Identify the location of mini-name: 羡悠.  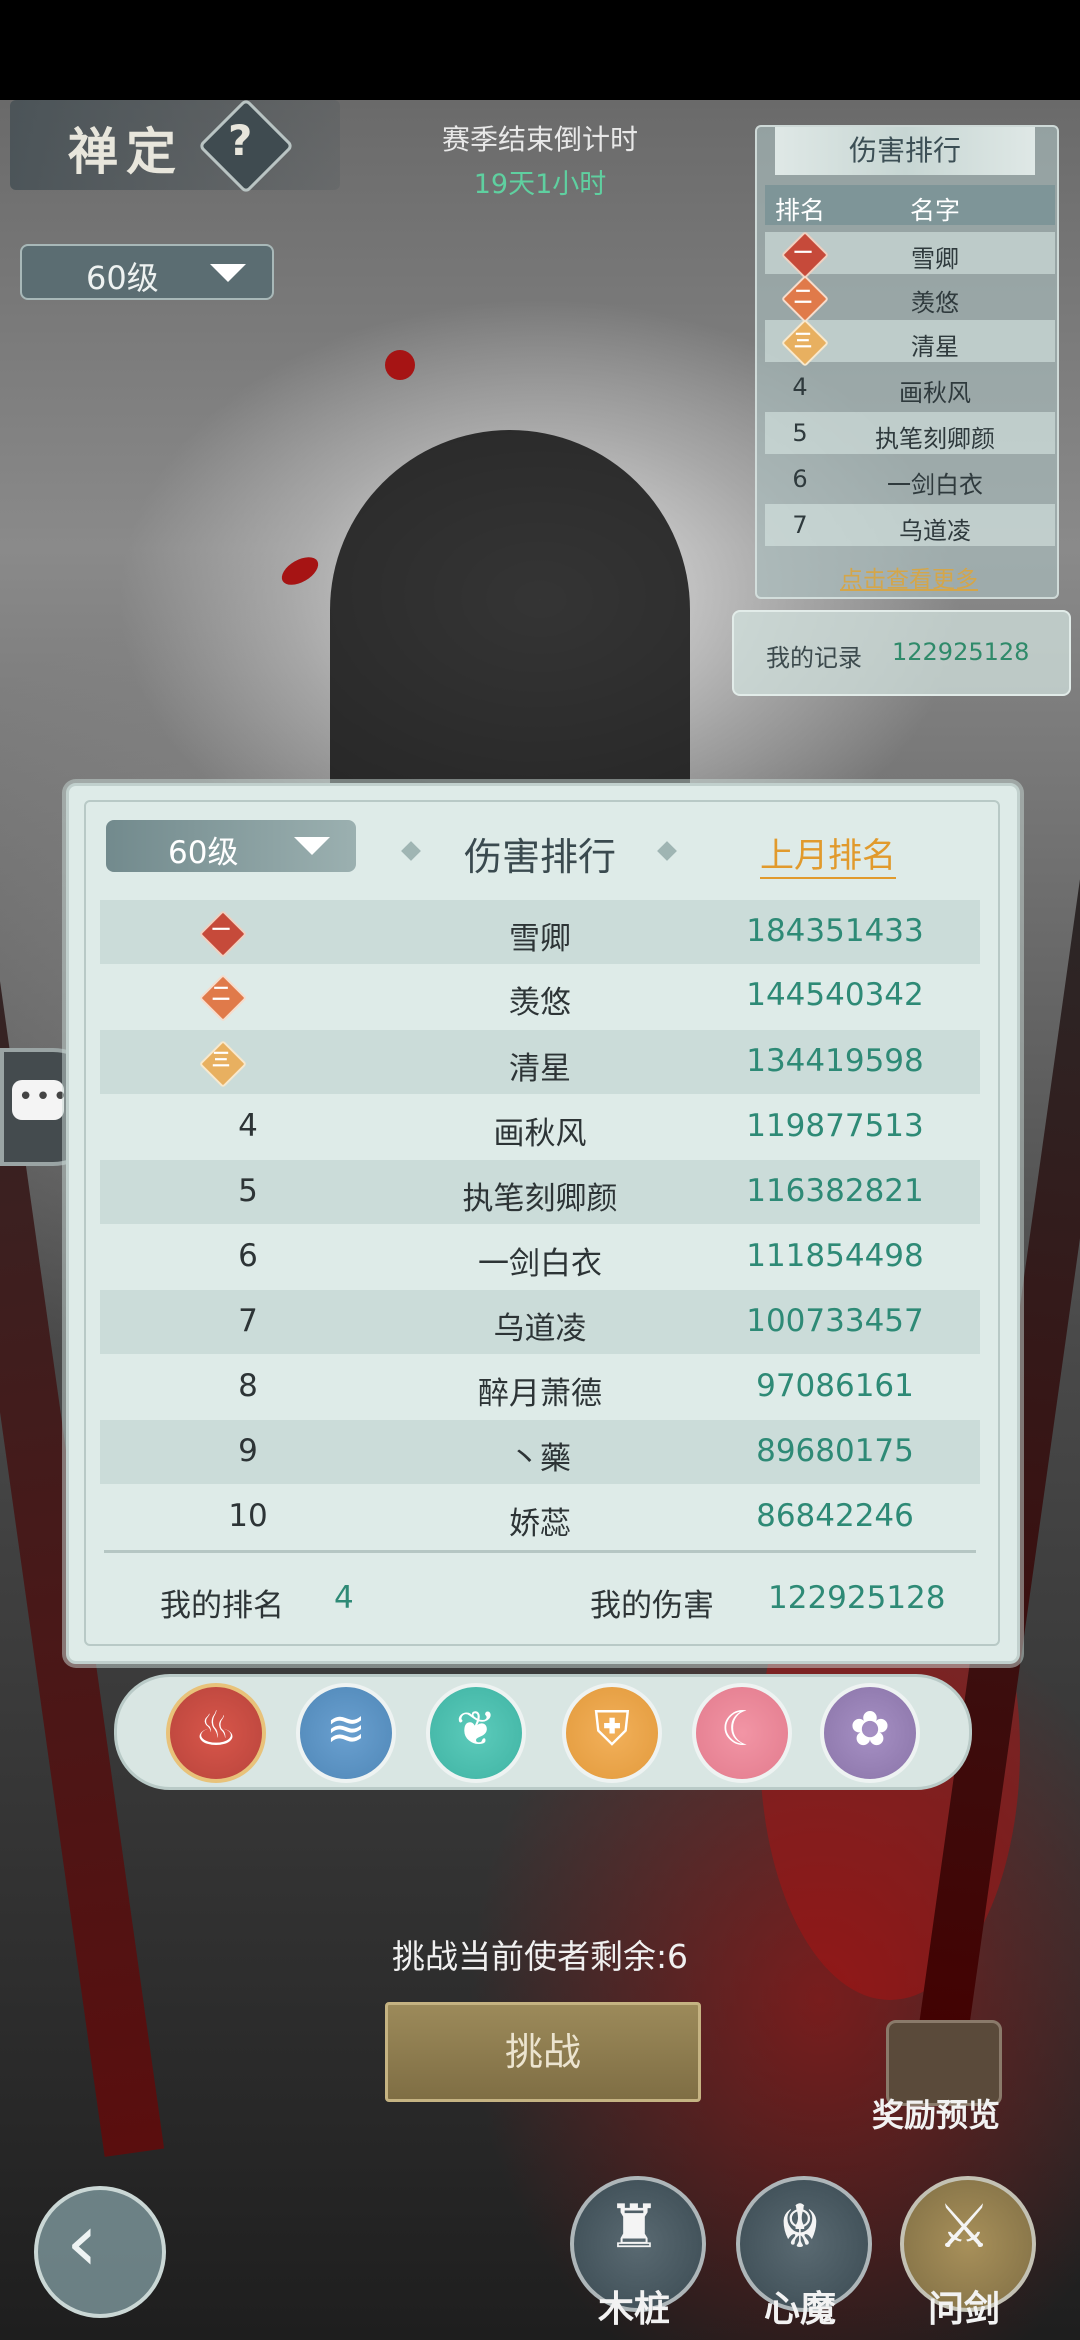
(935, 303).